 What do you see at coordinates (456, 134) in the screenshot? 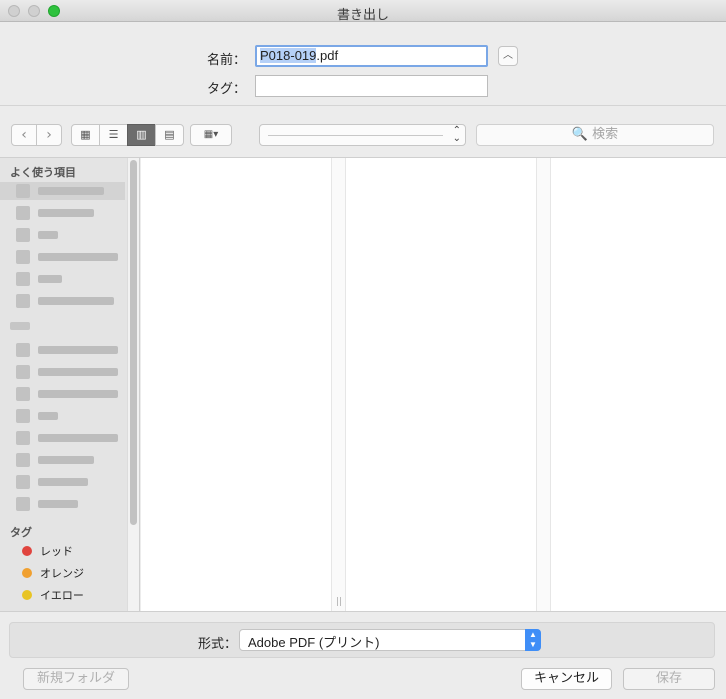
I see `updown-arrows-icon: ⌃ ⌄` at bounding box center [456, 134].